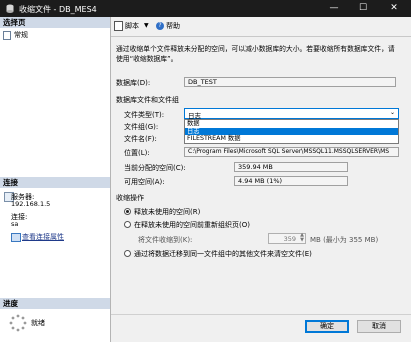 Image resolution: width=411 pixels, height=342 pixels. I want to click on page-icon, so click(7, 35).